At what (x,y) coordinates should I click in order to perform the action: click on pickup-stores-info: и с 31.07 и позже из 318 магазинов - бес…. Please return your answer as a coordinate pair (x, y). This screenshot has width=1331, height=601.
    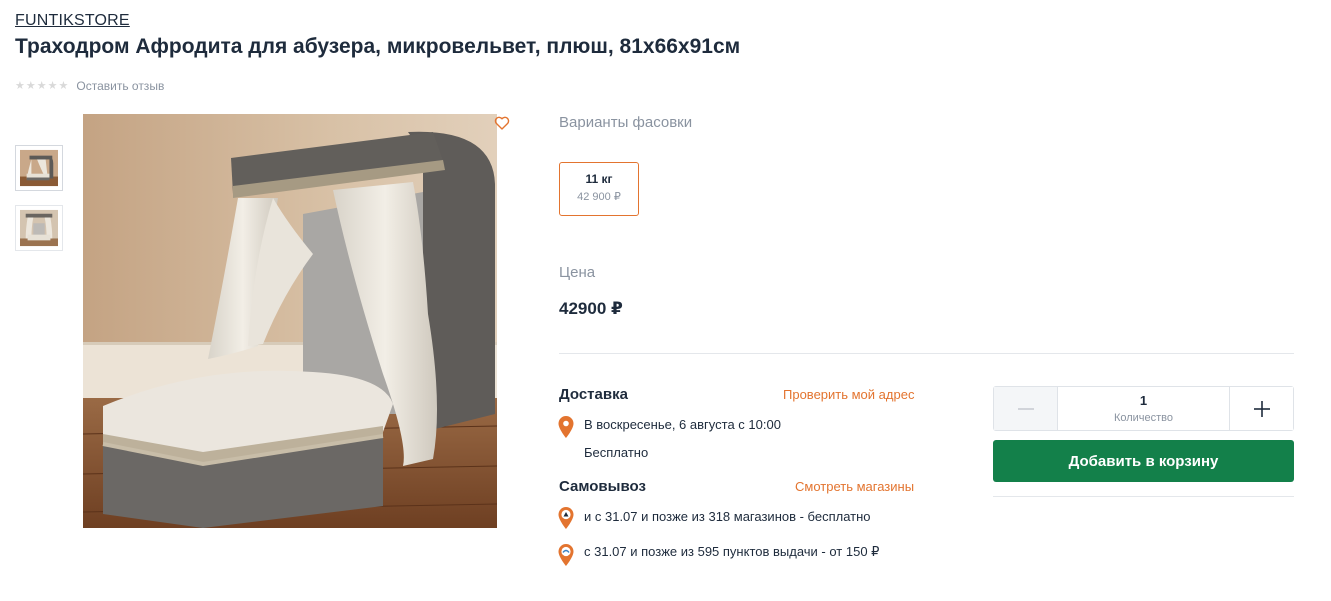
    Looking at the image, I should click on (727, 516).